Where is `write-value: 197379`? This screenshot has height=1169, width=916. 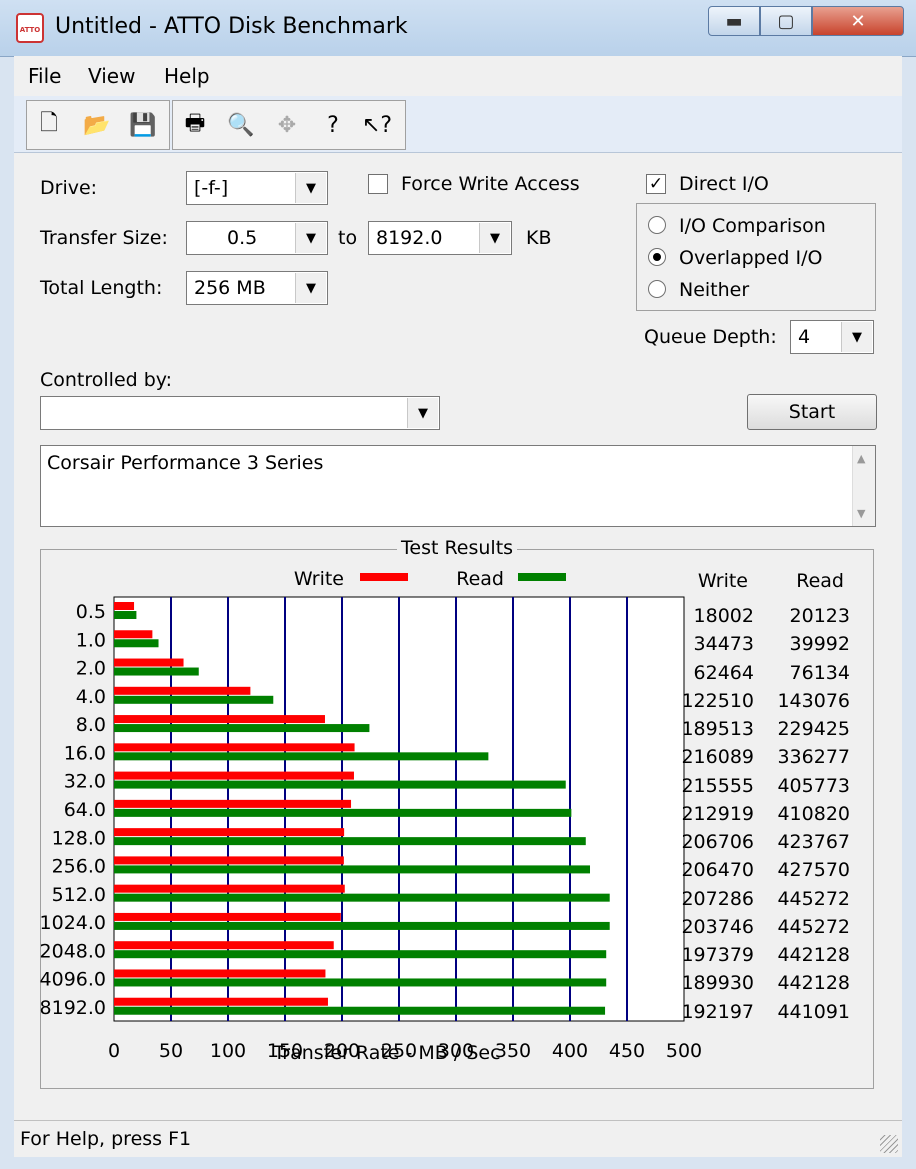
write-value: 197379 is located at coordinates (717, 955).